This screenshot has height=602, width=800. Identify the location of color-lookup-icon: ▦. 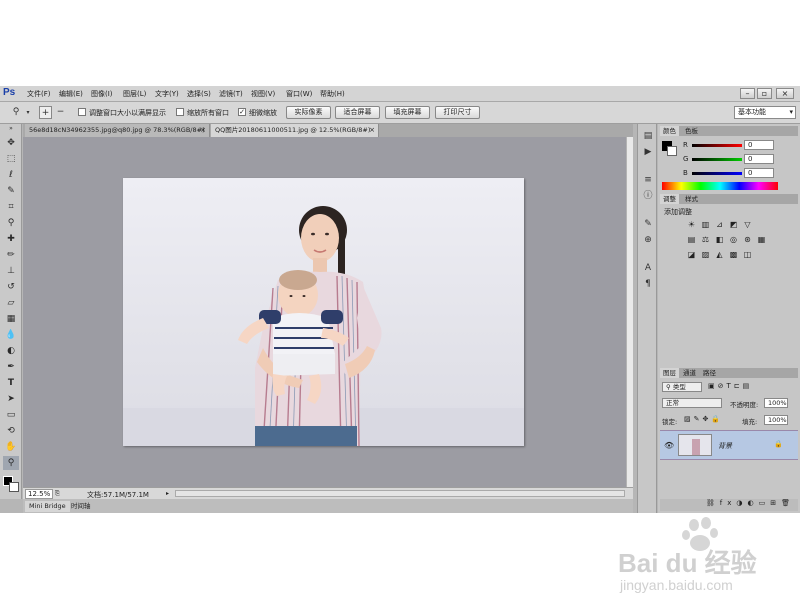
(761, 240).